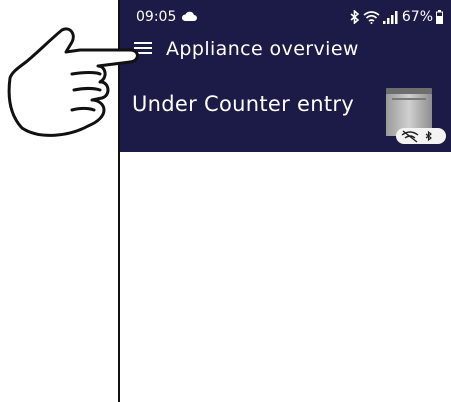 This screenshot has width=451, height=402. I want to click on cloud-icon, so click(189, 16).